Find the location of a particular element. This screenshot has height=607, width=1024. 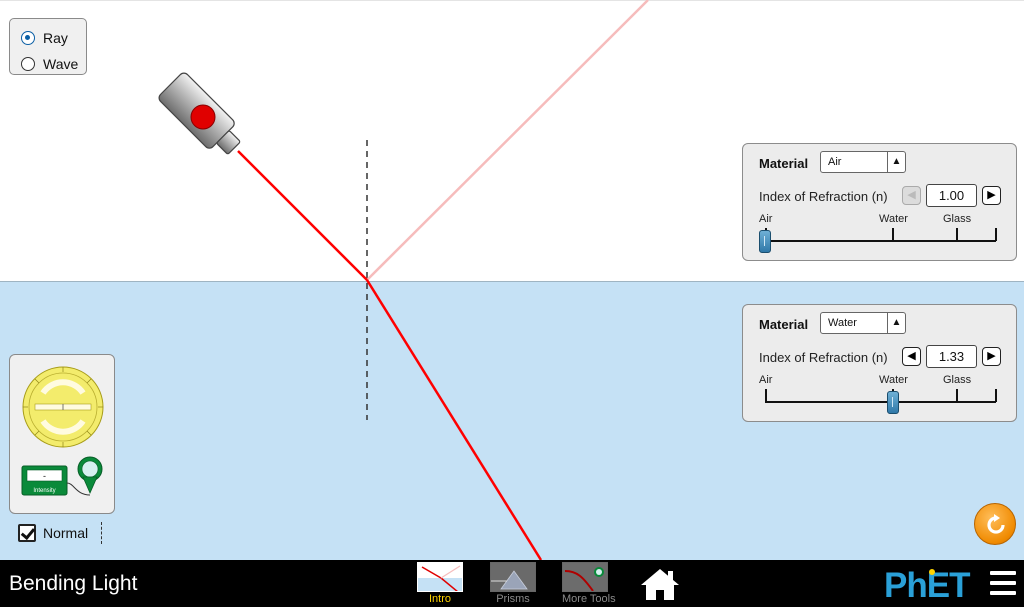

top-ior-label: Index of Refraction (n) is located at coordinates (823, 196).